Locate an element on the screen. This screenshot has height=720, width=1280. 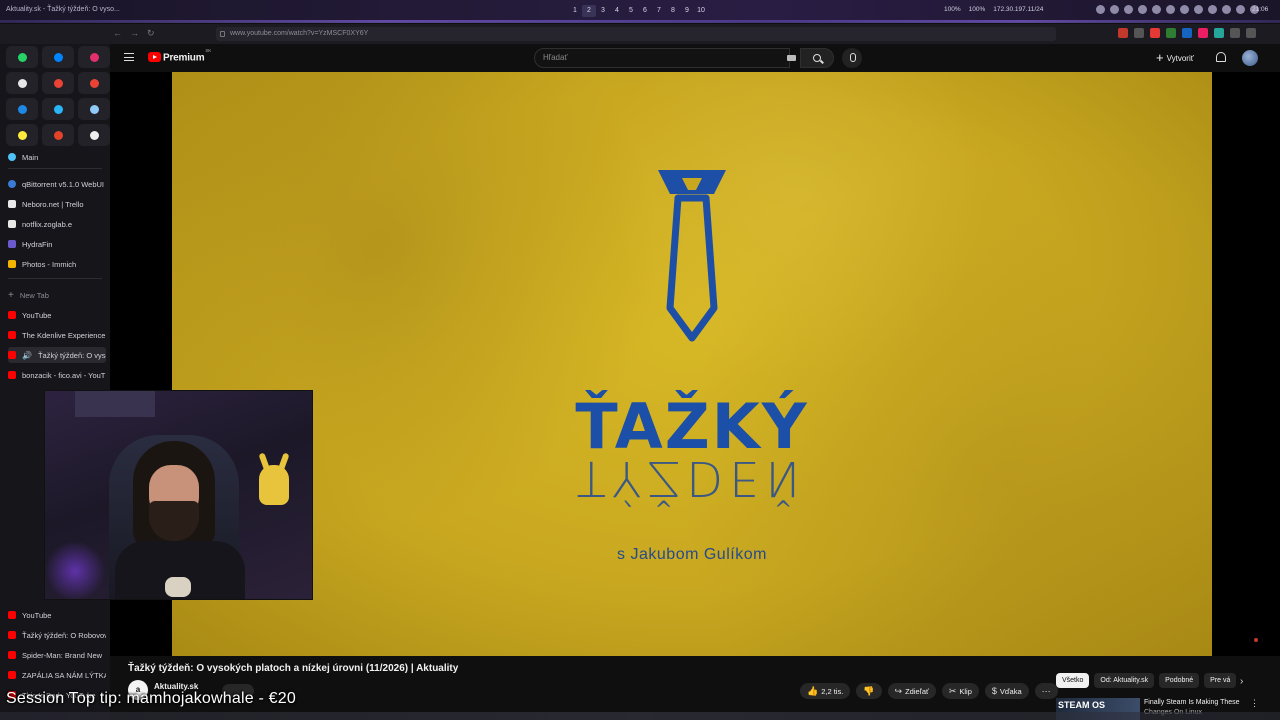
workspace-4: 4 is located at coordinates (617, 11).